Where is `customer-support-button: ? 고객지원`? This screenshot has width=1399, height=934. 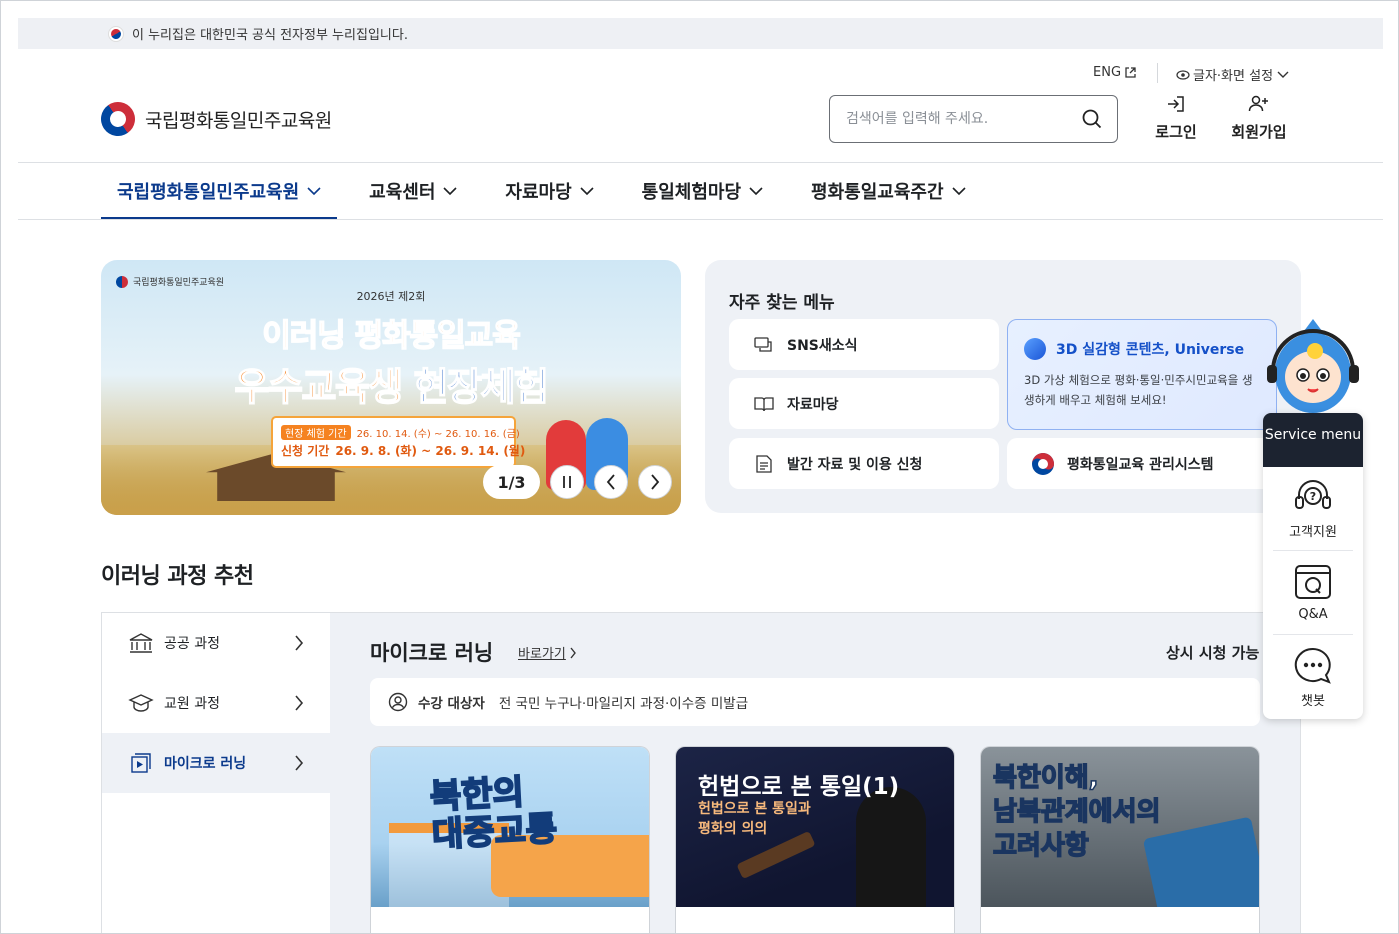
customer-support-button: ? 고객지원 is located at coordinates (1313, 509).